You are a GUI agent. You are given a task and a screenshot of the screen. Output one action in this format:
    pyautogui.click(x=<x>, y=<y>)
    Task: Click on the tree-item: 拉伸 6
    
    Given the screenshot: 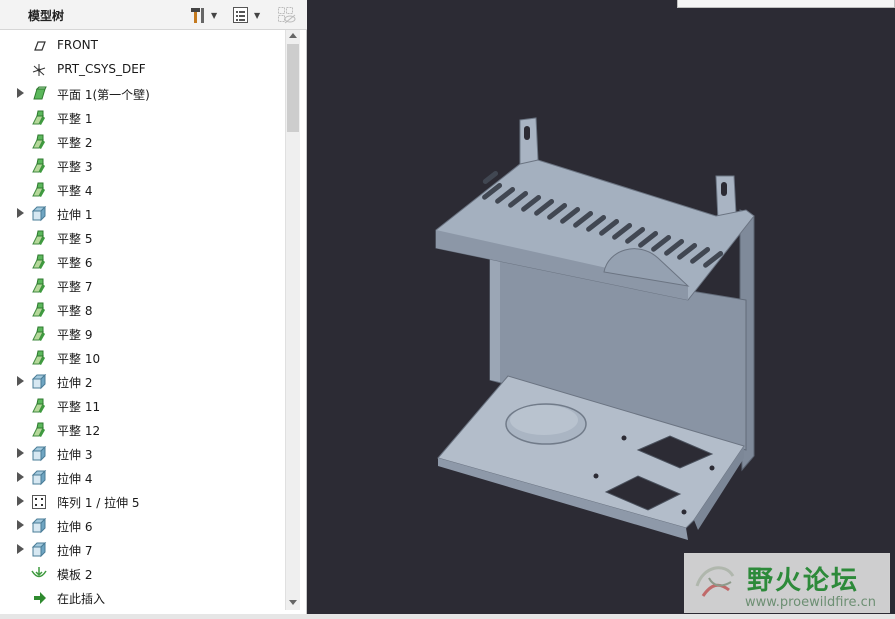 What is the action you would take?
    pyautogui.click(x=146, y=526)
    